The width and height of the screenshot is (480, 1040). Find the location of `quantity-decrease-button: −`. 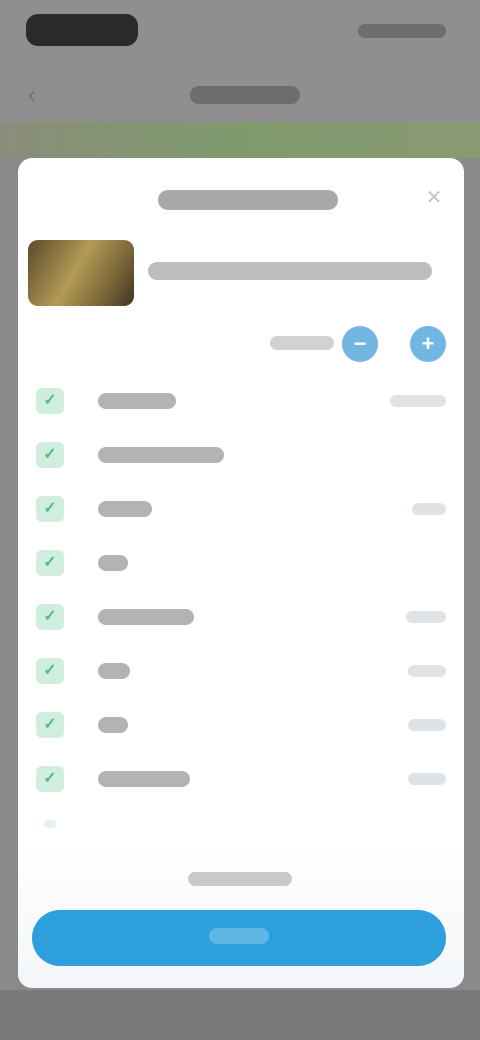

quantity-decrease-button: − is located at coordinates (360, 344).